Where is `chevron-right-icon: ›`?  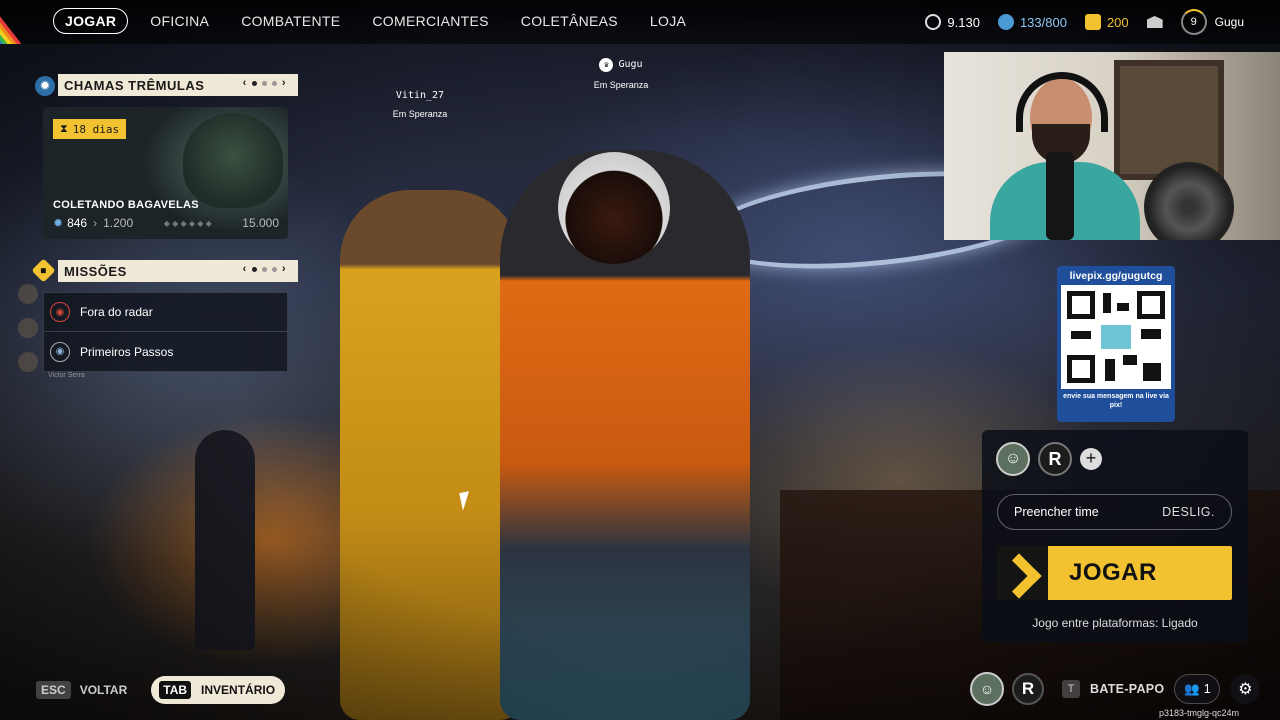 chevron-right-icon: › is located at coordinates (95, 223).